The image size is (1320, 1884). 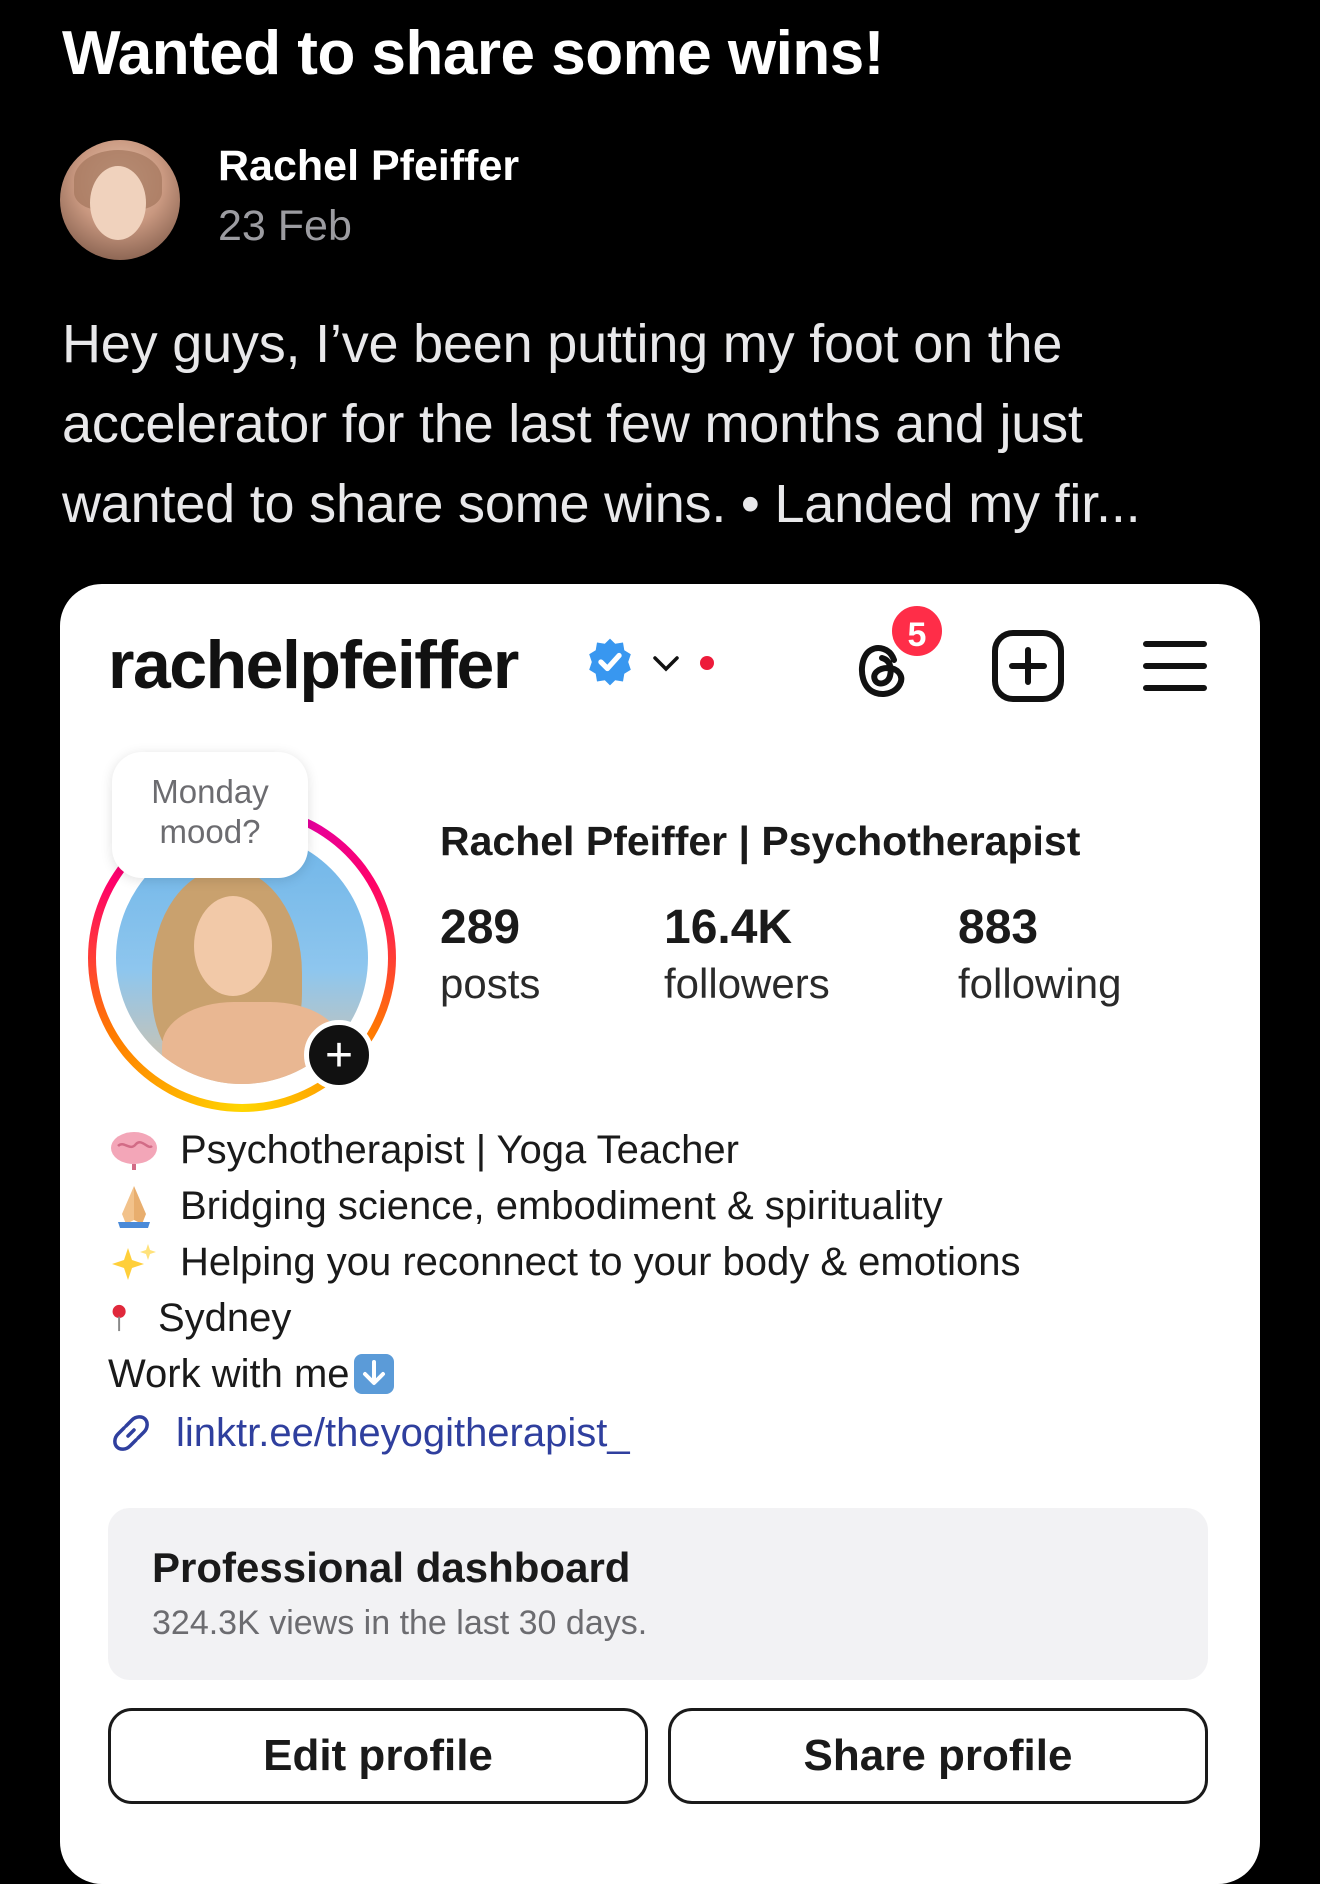 I want to click on post-date: 23 Feb, so click(x=285, y=226).